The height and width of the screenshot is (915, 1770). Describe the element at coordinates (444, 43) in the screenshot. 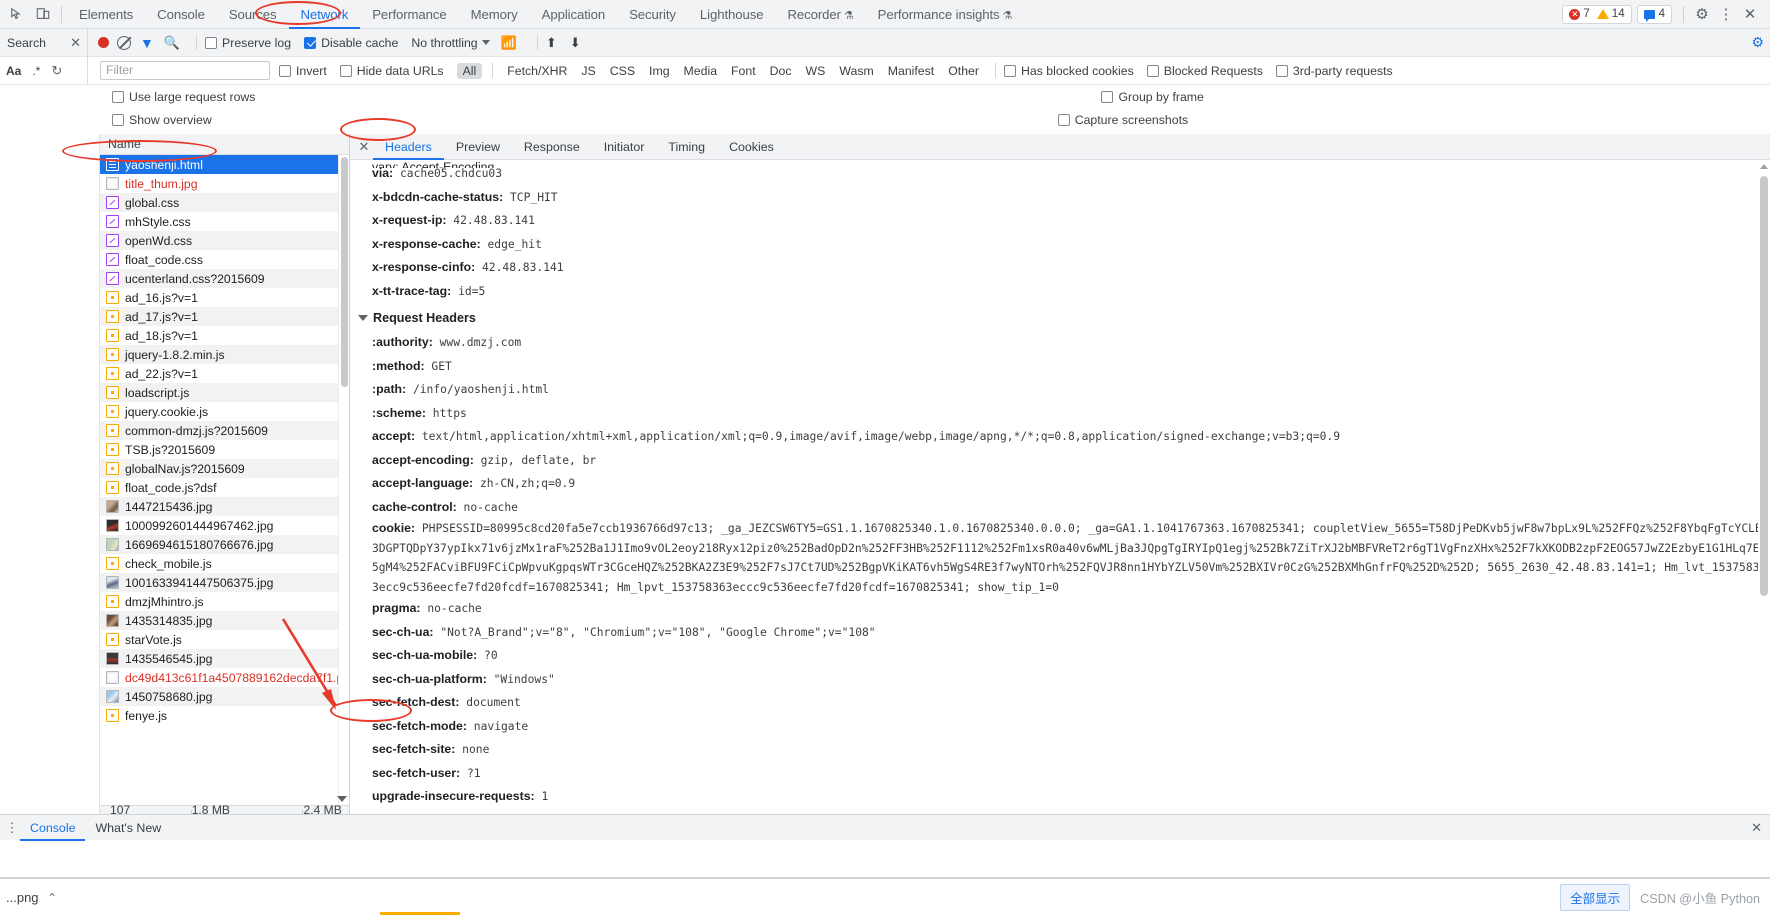

I see `throttling-select: No throttling` at that location.